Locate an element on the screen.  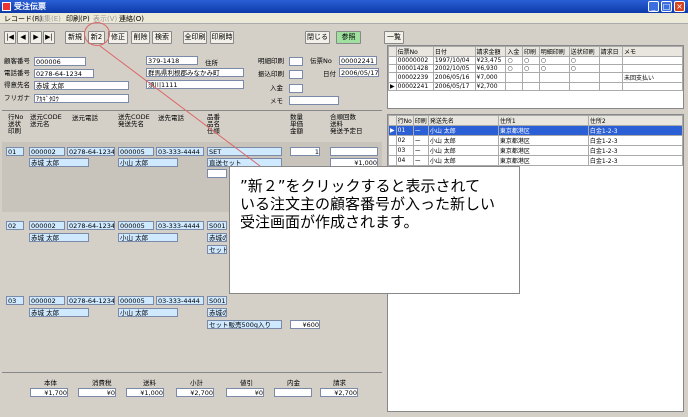
callout-line: ”新２”をクリックすると表示されて is located at coordinates (360, 186).